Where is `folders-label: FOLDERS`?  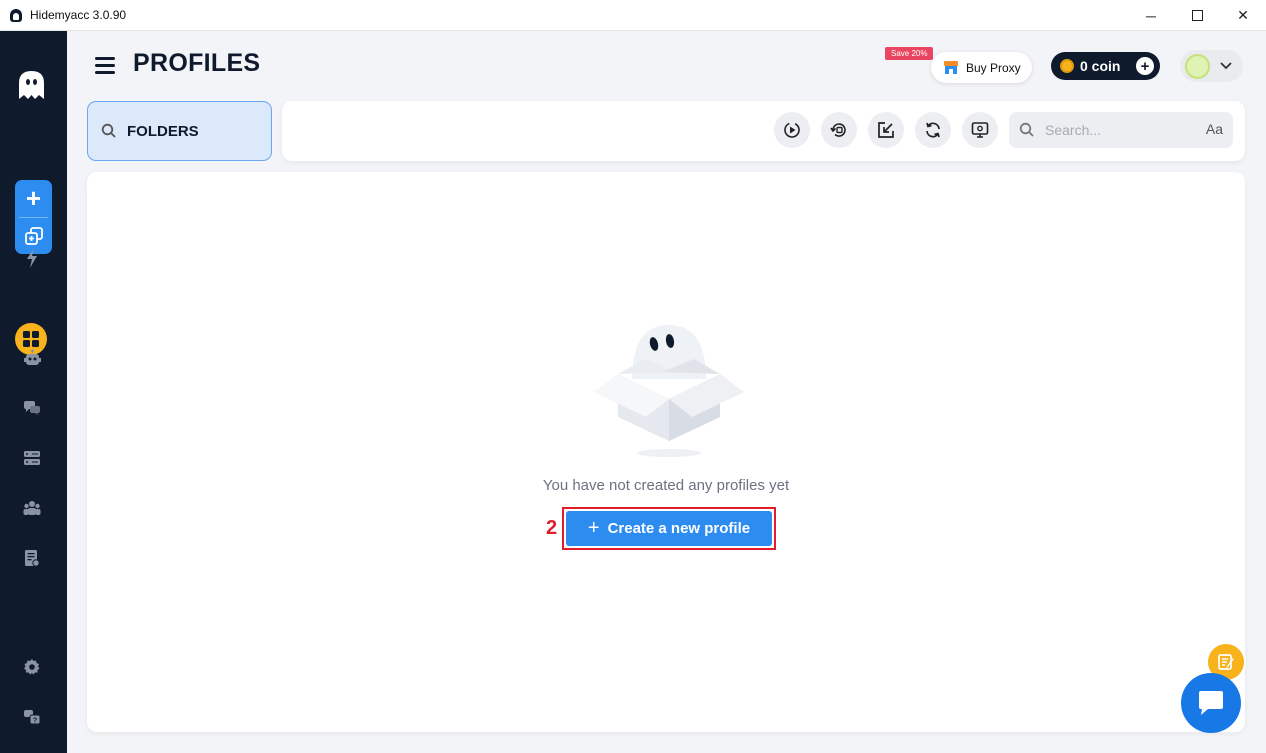 folders-label: FOLDERS is located at coordinates (163, 131).